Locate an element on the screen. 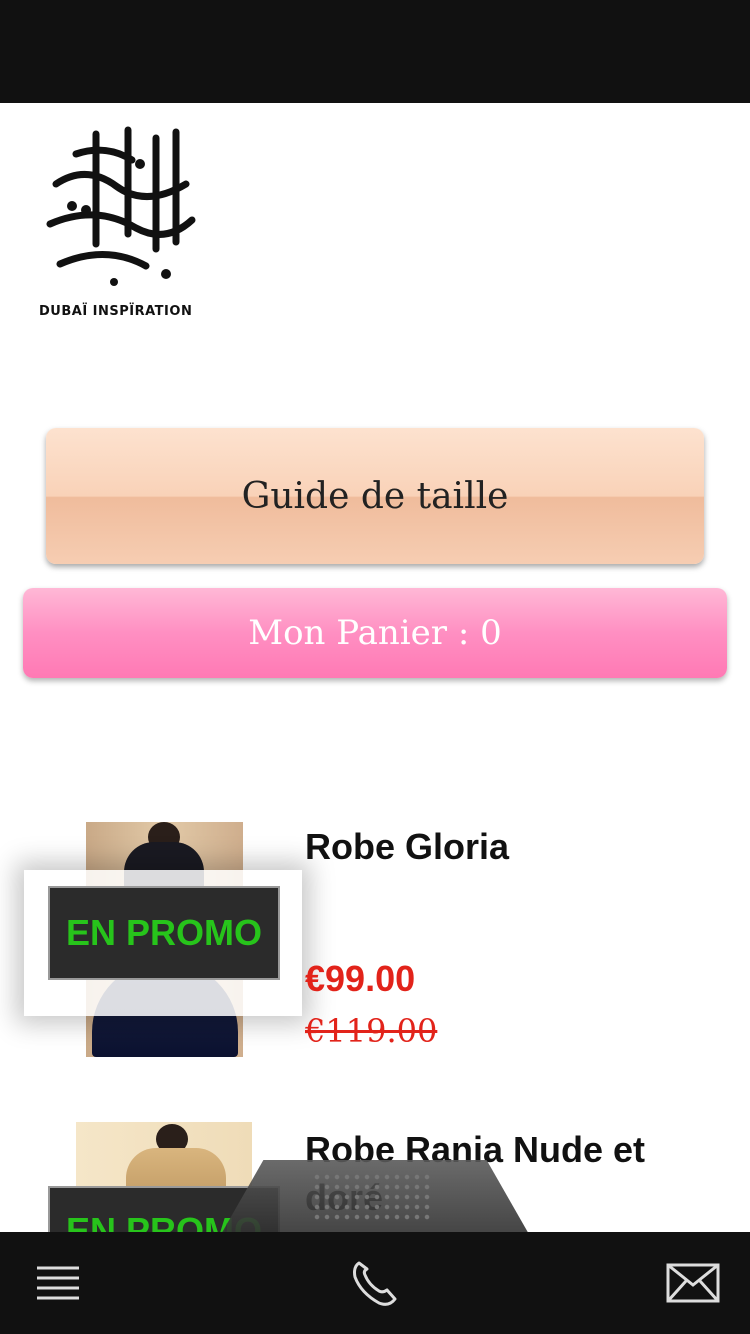 Image resolution: width=750 pixels, height=1334 pixels. phone-icon is located at coordinates (374, 1284).